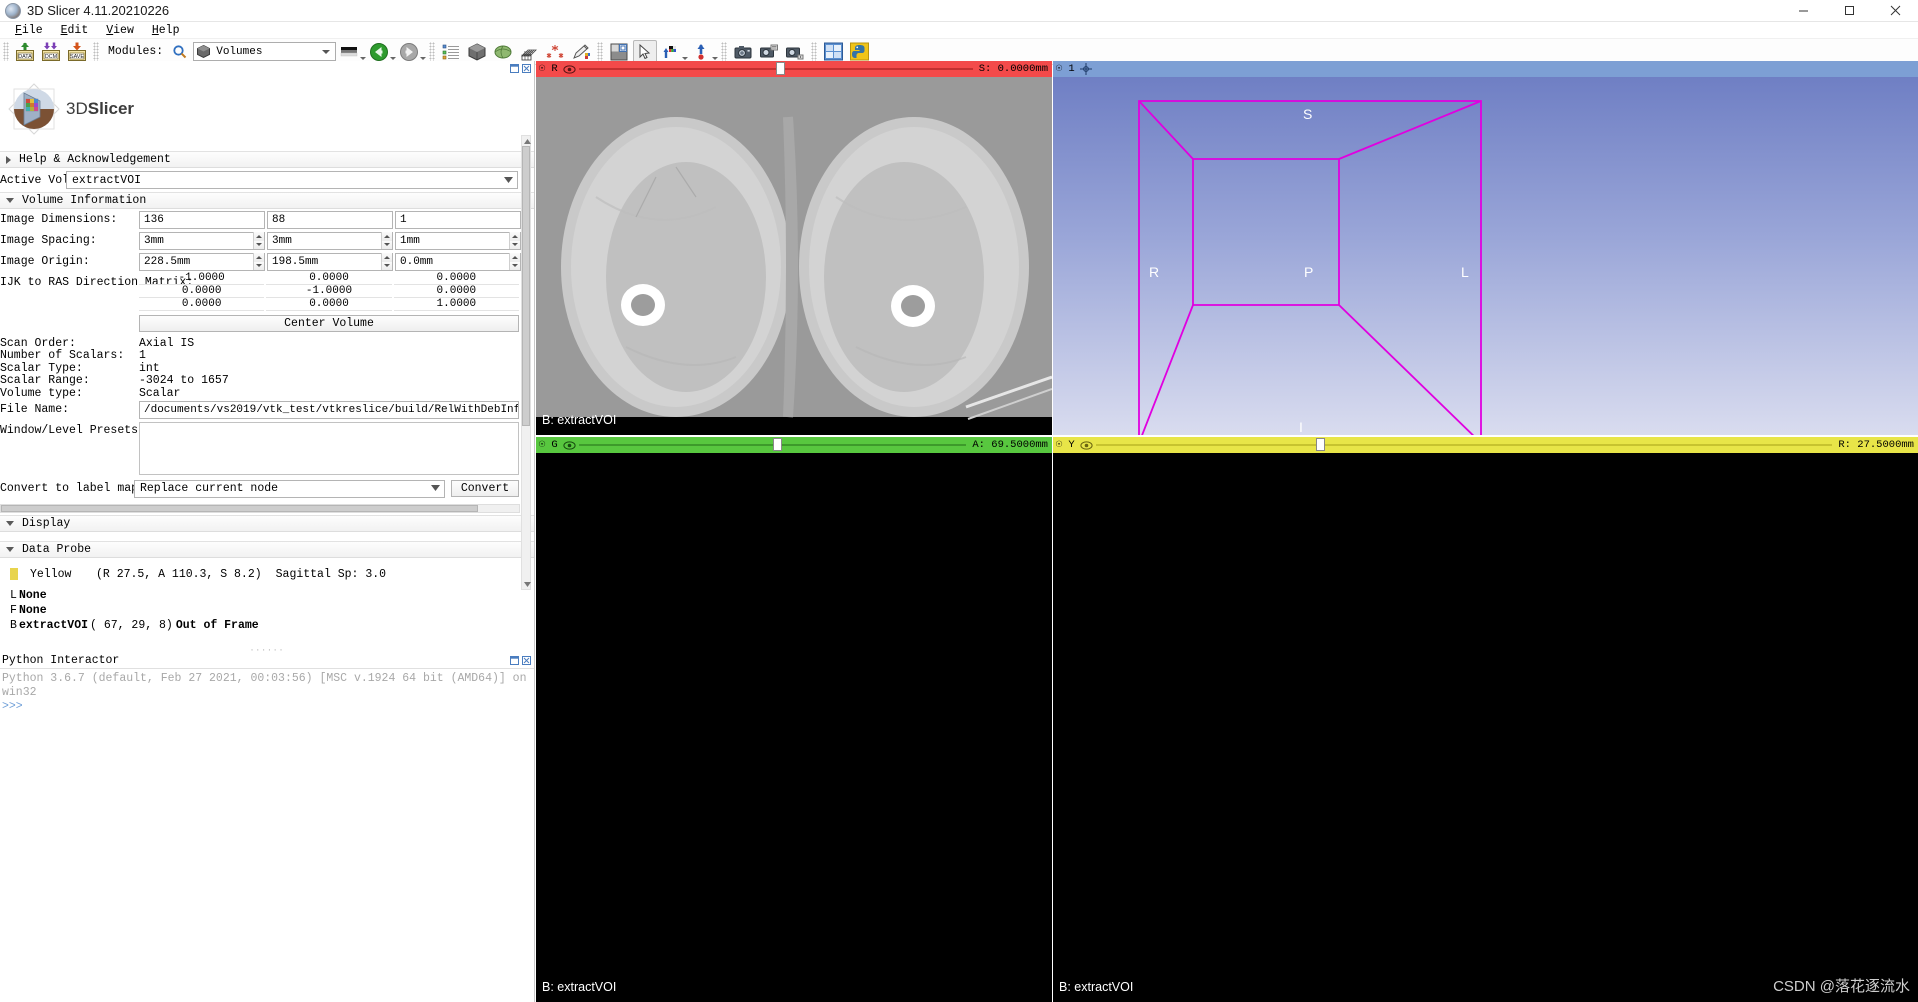 This screenshot has width=1918, height=1002. What do you see at coordinates (772, 445) in the screenshot?
I see `green-slice-slider` at bounding box center [772, 445].